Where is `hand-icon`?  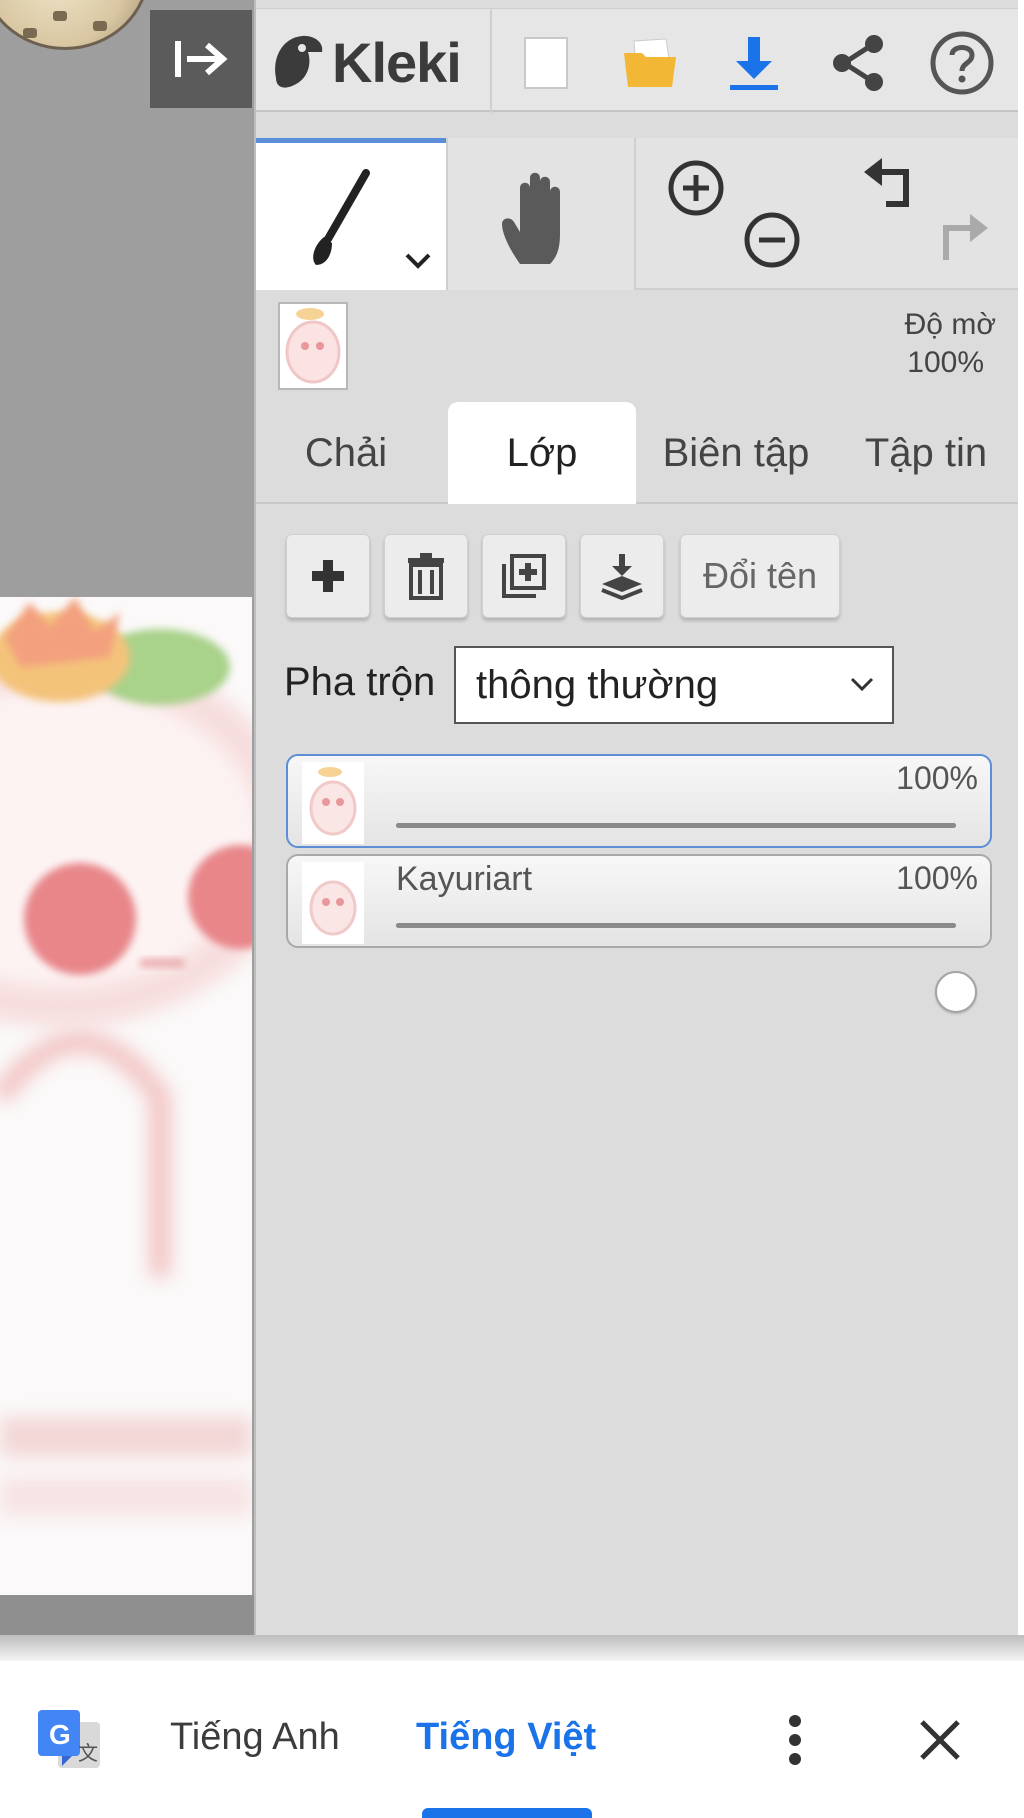 hand-icon is located at coordinates (531, 218).